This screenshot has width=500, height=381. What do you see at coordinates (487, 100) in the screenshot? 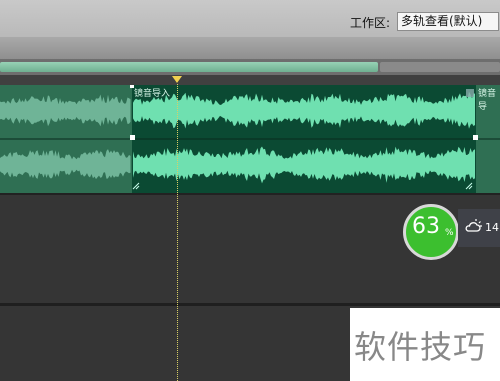
I see `clip-label: 镜音导` at bounding box center [487, 100].